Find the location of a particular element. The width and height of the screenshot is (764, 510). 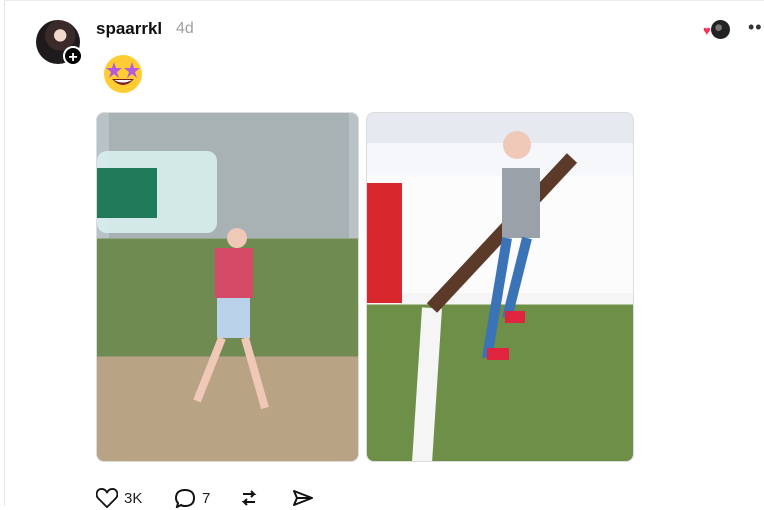

tree-trunk is located at coordinates (427, 384).